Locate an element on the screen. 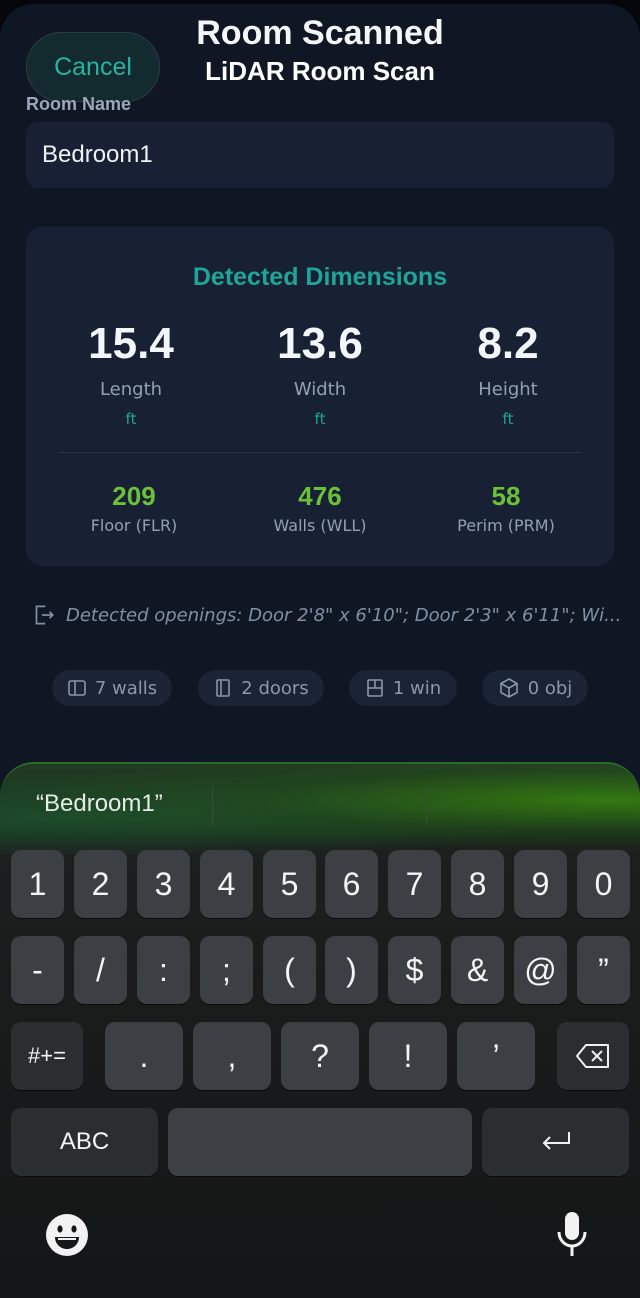  return-key is located at coordinates (555, 1142).